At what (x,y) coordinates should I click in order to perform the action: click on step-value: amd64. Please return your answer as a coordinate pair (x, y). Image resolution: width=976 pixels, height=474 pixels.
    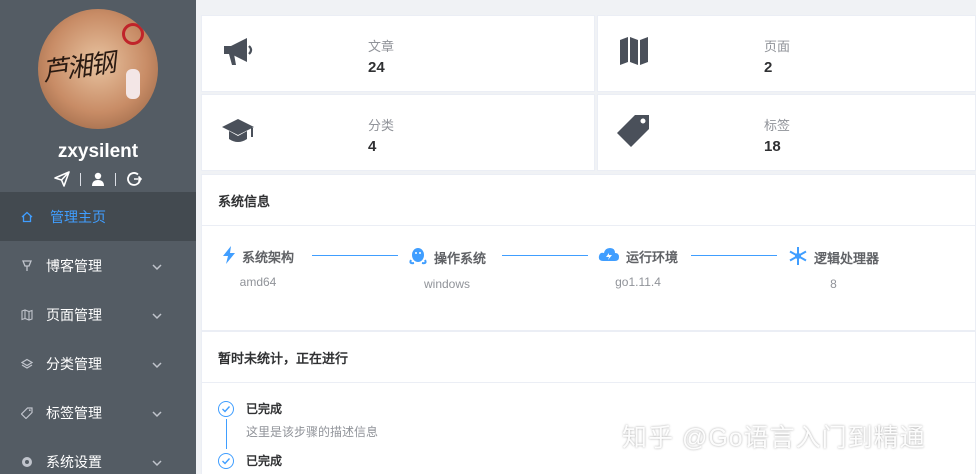
    Looking at the image, I should click on (258, 282).